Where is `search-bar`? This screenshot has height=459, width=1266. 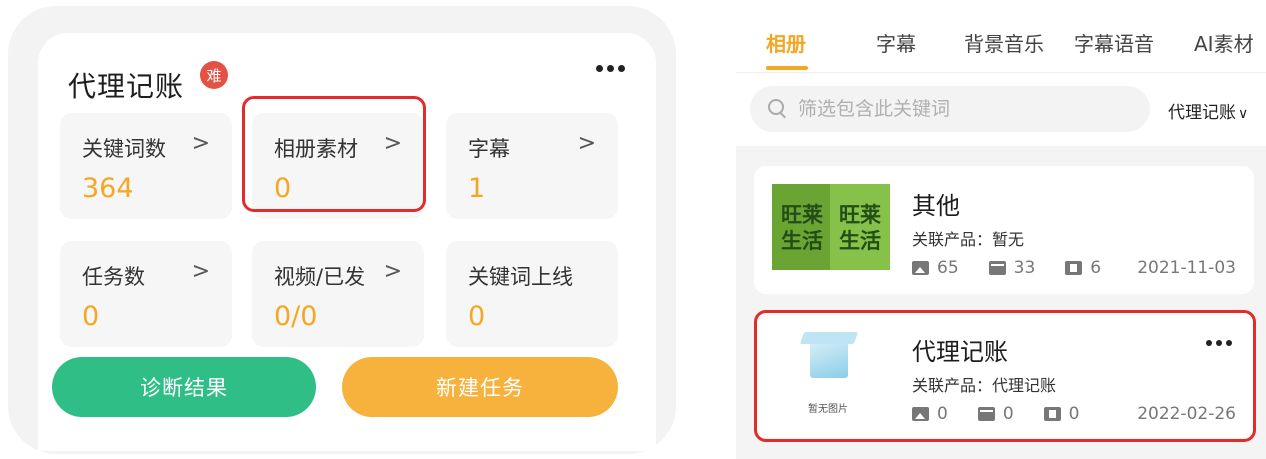 search-bar is located at coordinates (950, 109).